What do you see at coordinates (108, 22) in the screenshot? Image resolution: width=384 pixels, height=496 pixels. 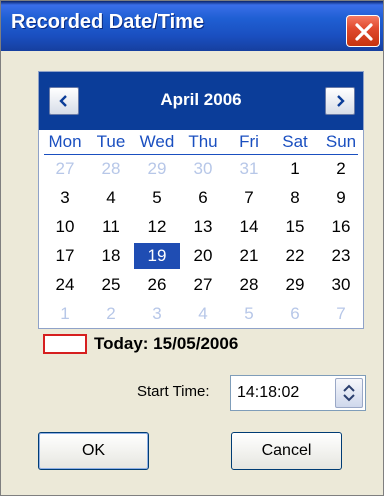 I see `window-title: Recorded Date/Time` at bounding box center [108, 22].